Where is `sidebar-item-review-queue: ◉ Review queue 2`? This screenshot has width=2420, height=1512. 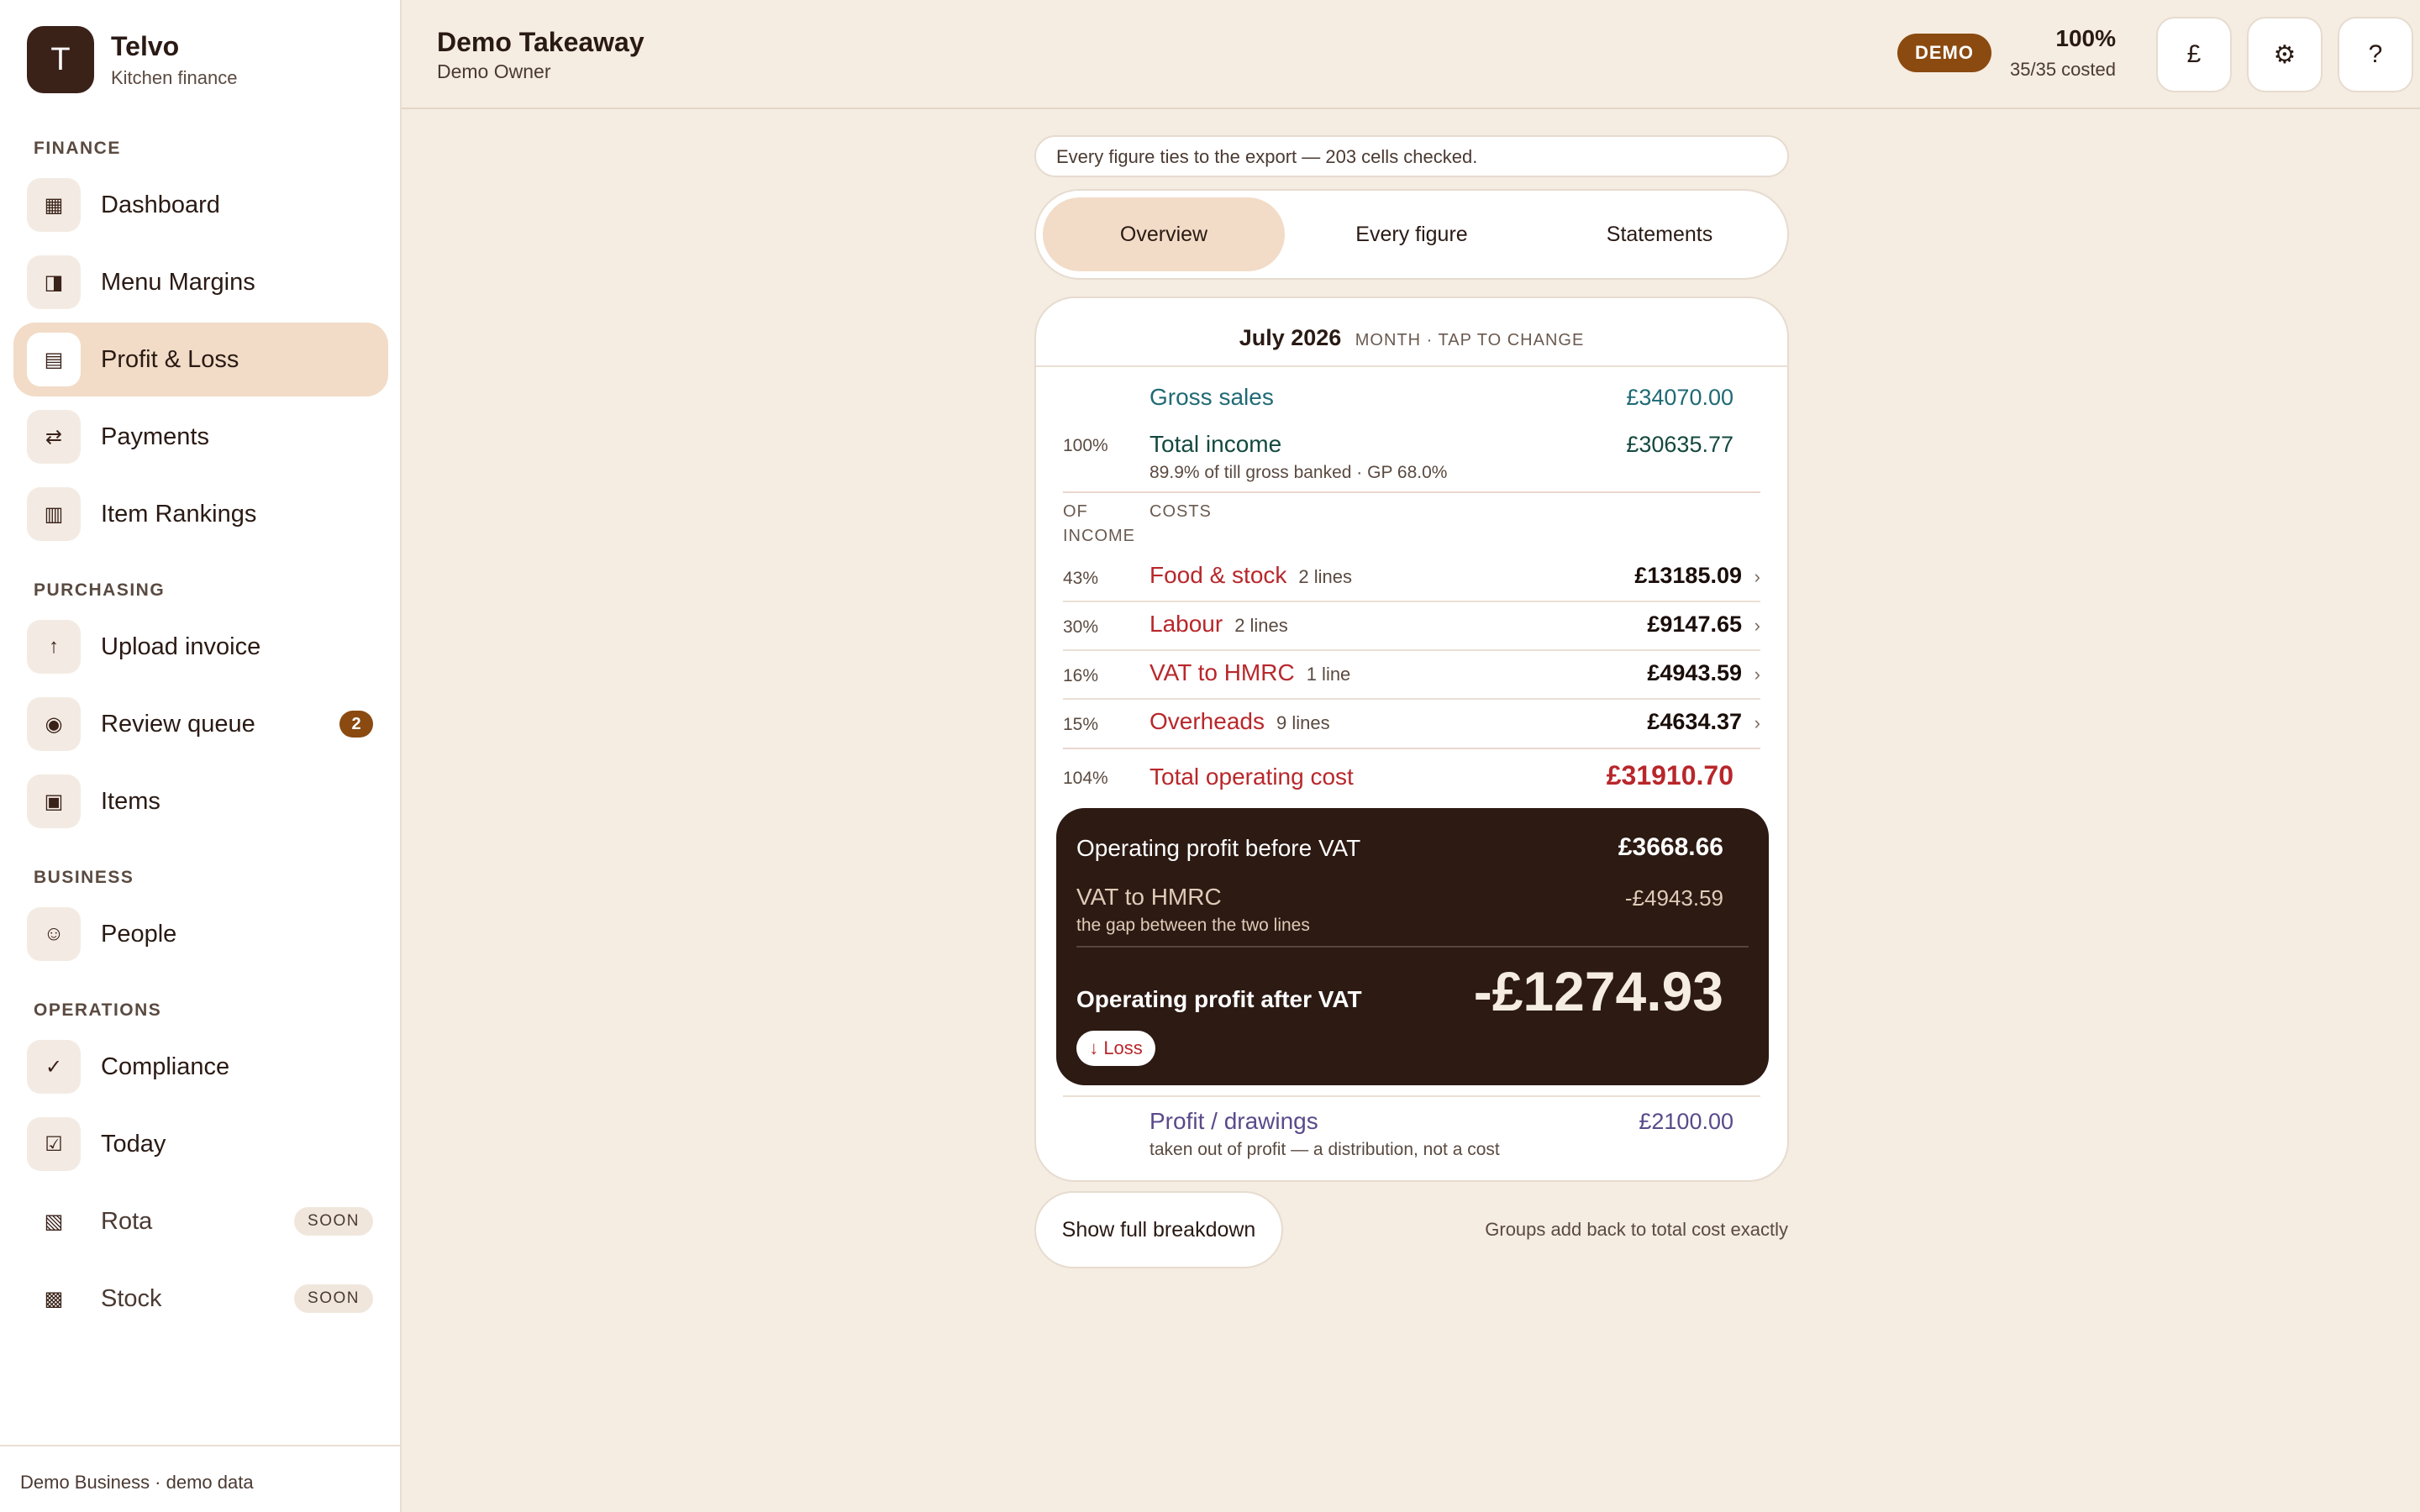
sidebar-item-review-queue: ◉ Review queue 2 is located at coordinates (200, 724).